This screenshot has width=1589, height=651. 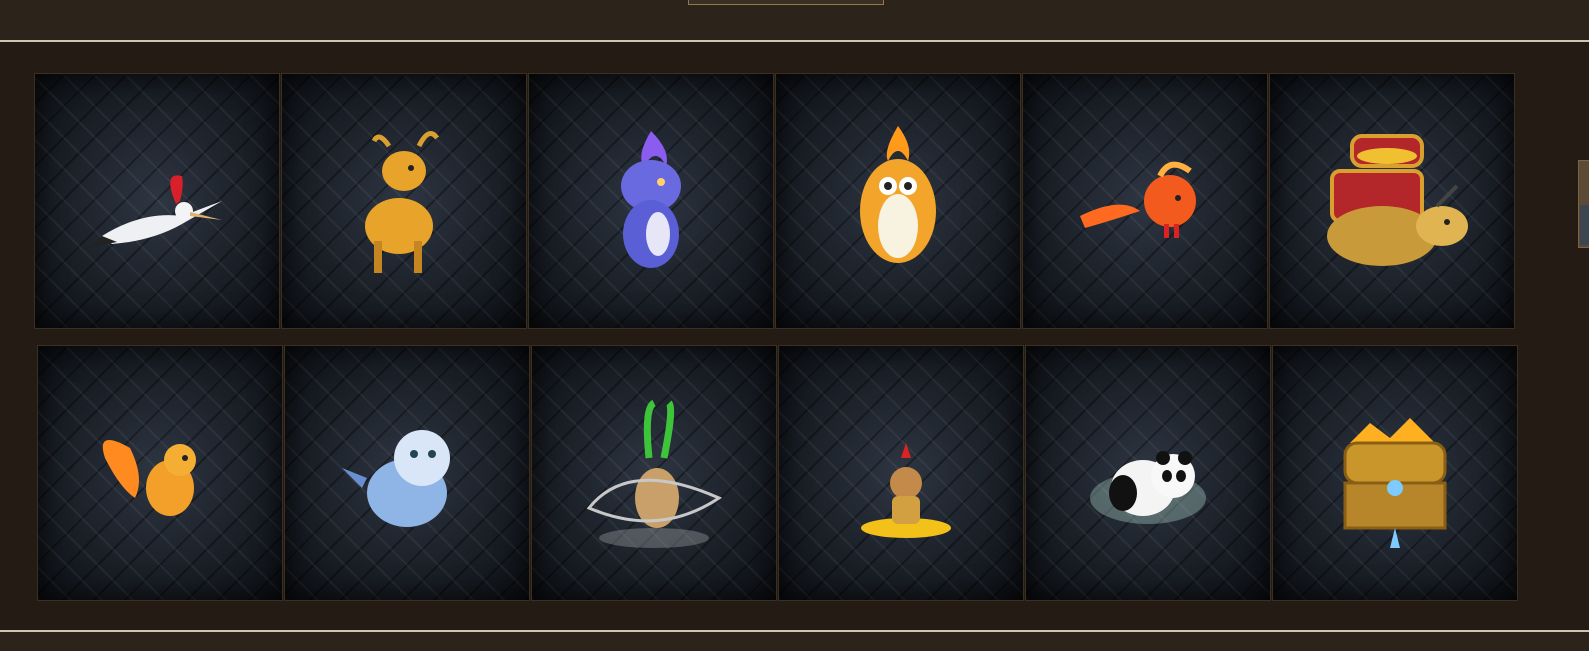 What do you see at coordinates (396, 478) in the screenshot?
I see `ice-lion-cub-icon` at bounding box center [396, 478].